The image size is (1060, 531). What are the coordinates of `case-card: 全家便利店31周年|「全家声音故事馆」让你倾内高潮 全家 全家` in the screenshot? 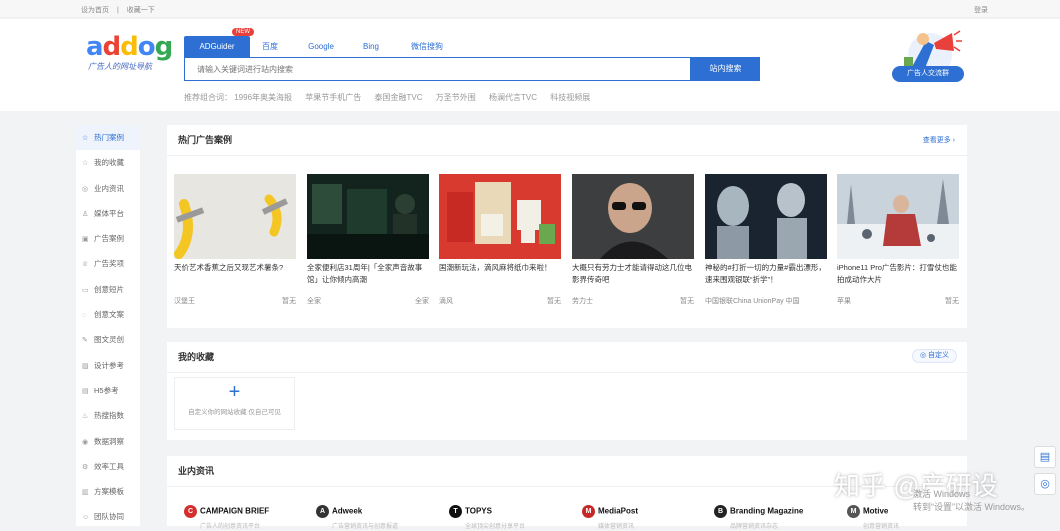 It's located at (368, 240).